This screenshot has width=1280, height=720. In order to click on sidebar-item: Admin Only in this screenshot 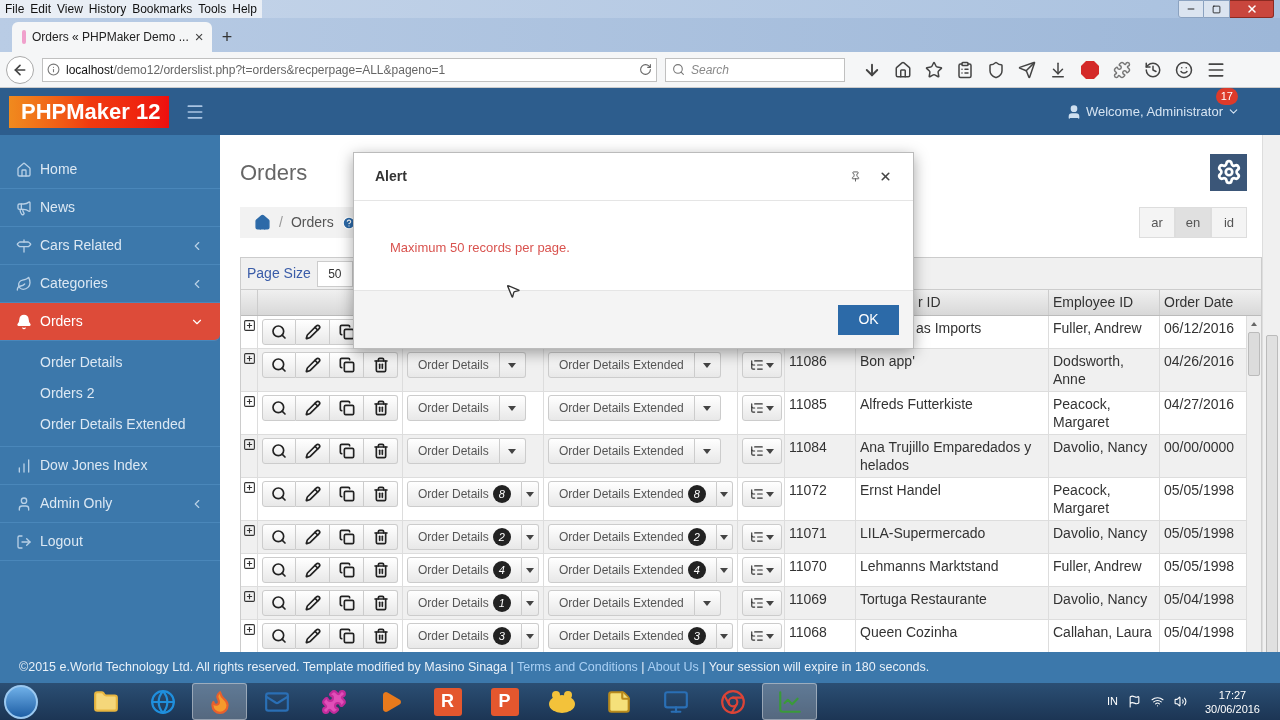, I will do `click(110, 504)`.